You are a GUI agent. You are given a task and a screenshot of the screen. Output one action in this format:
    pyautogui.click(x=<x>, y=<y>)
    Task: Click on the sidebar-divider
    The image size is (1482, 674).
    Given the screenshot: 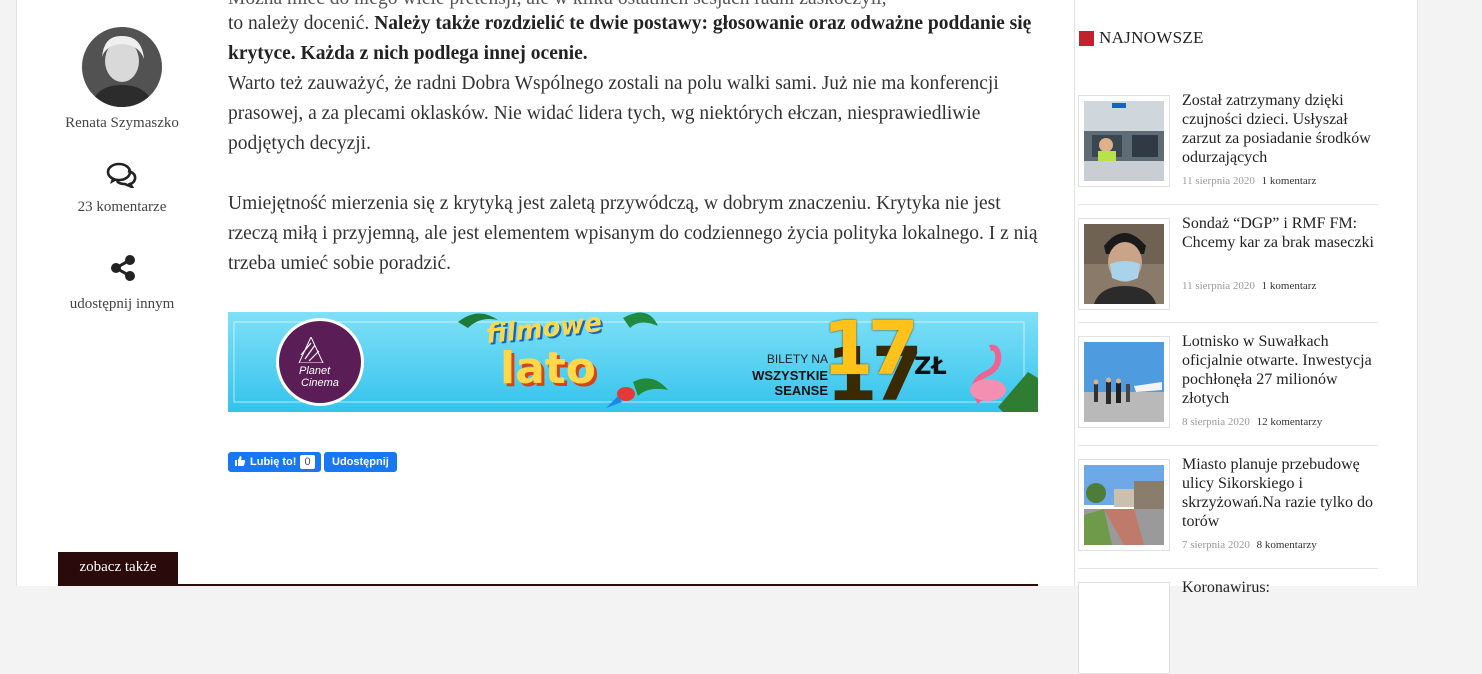 What is the action you would take?
    pyautogui.click(x=1074, y=293)
    